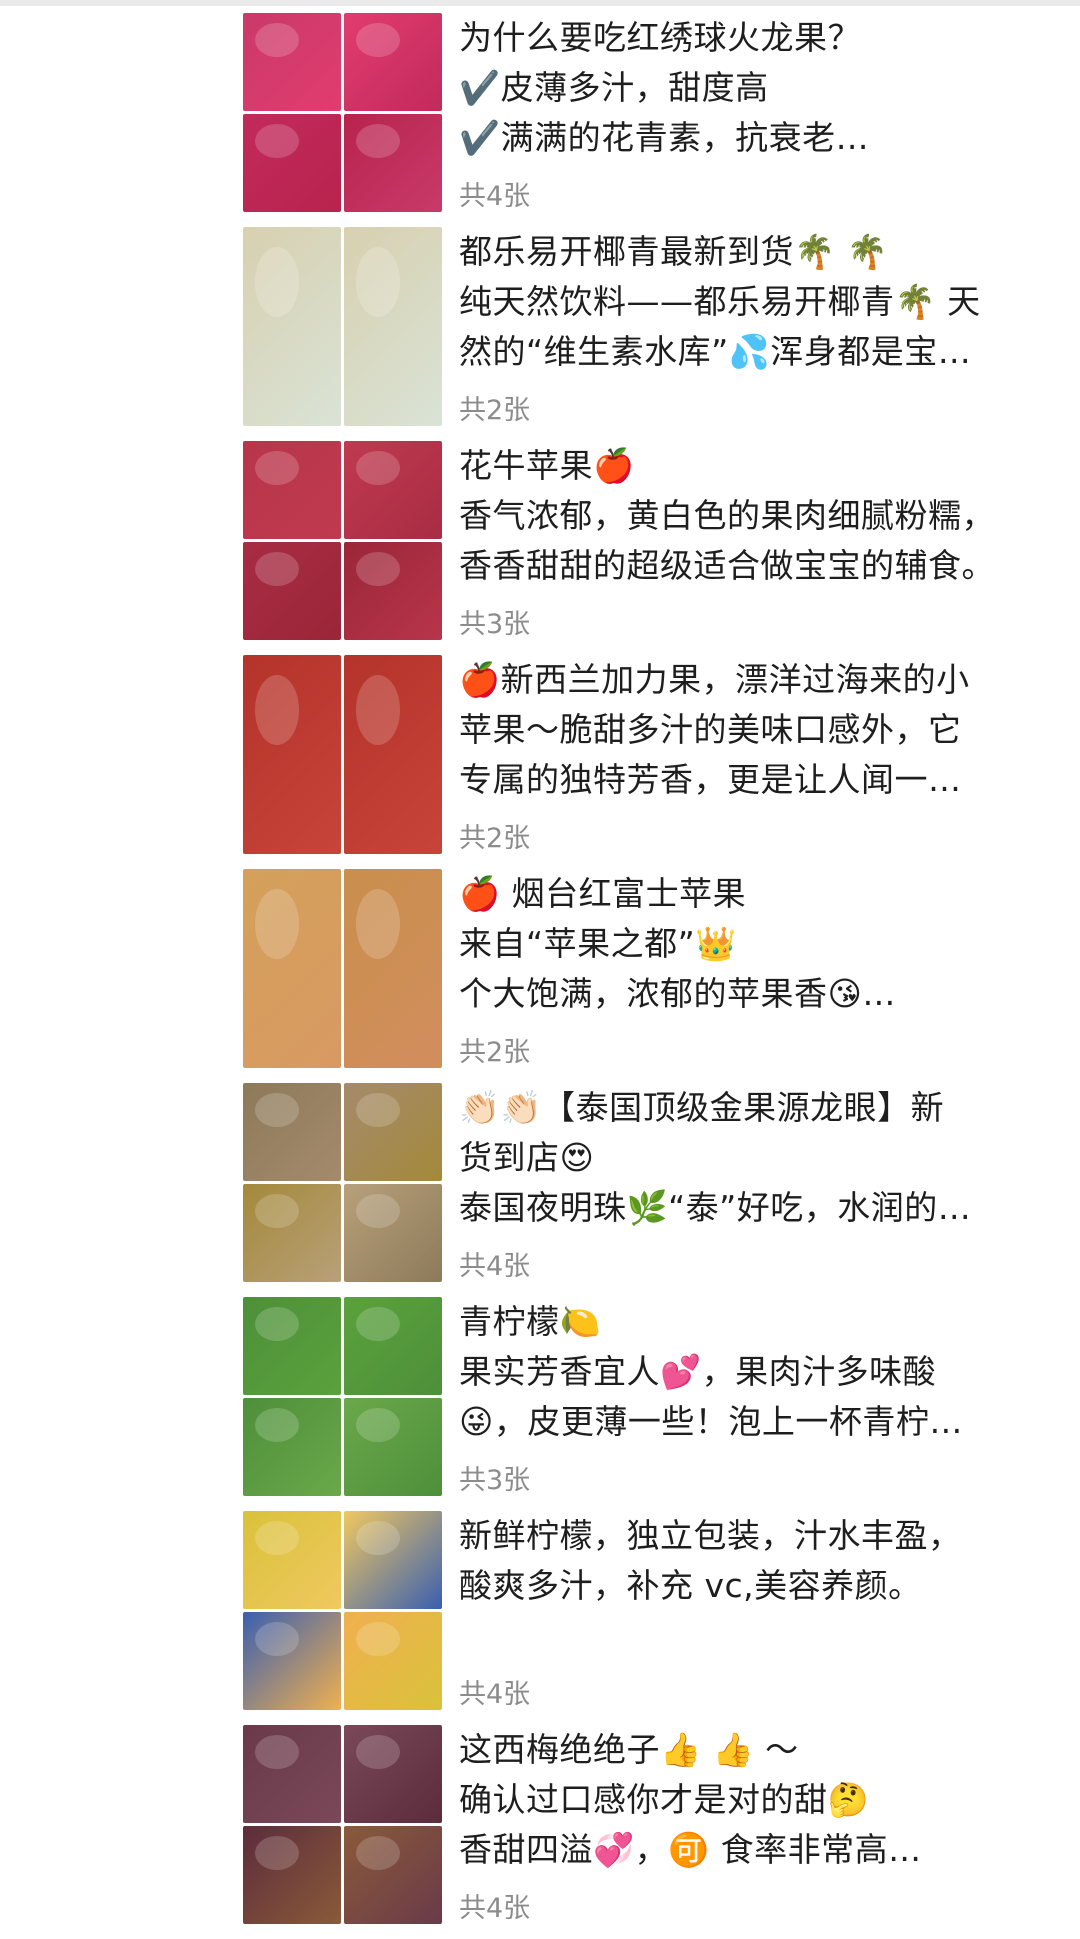  I want to click on post-text-line: 确认过口感你才是对的甜🤔, so click(664, 1799).